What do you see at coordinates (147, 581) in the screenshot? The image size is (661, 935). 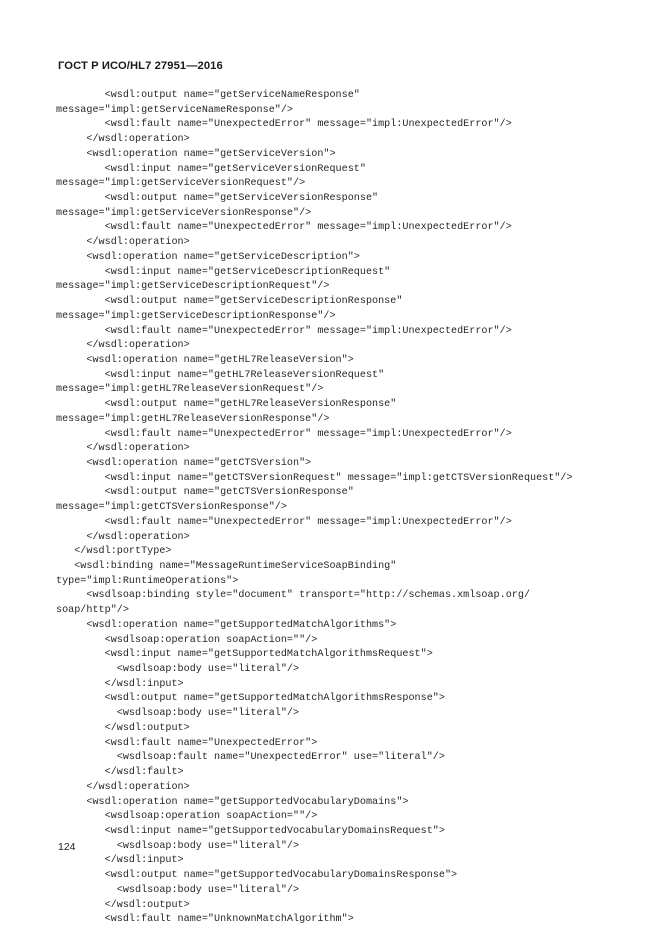 I see `code-line: type="impl:RuntimeOperations">` at bounding box center [147, 581].